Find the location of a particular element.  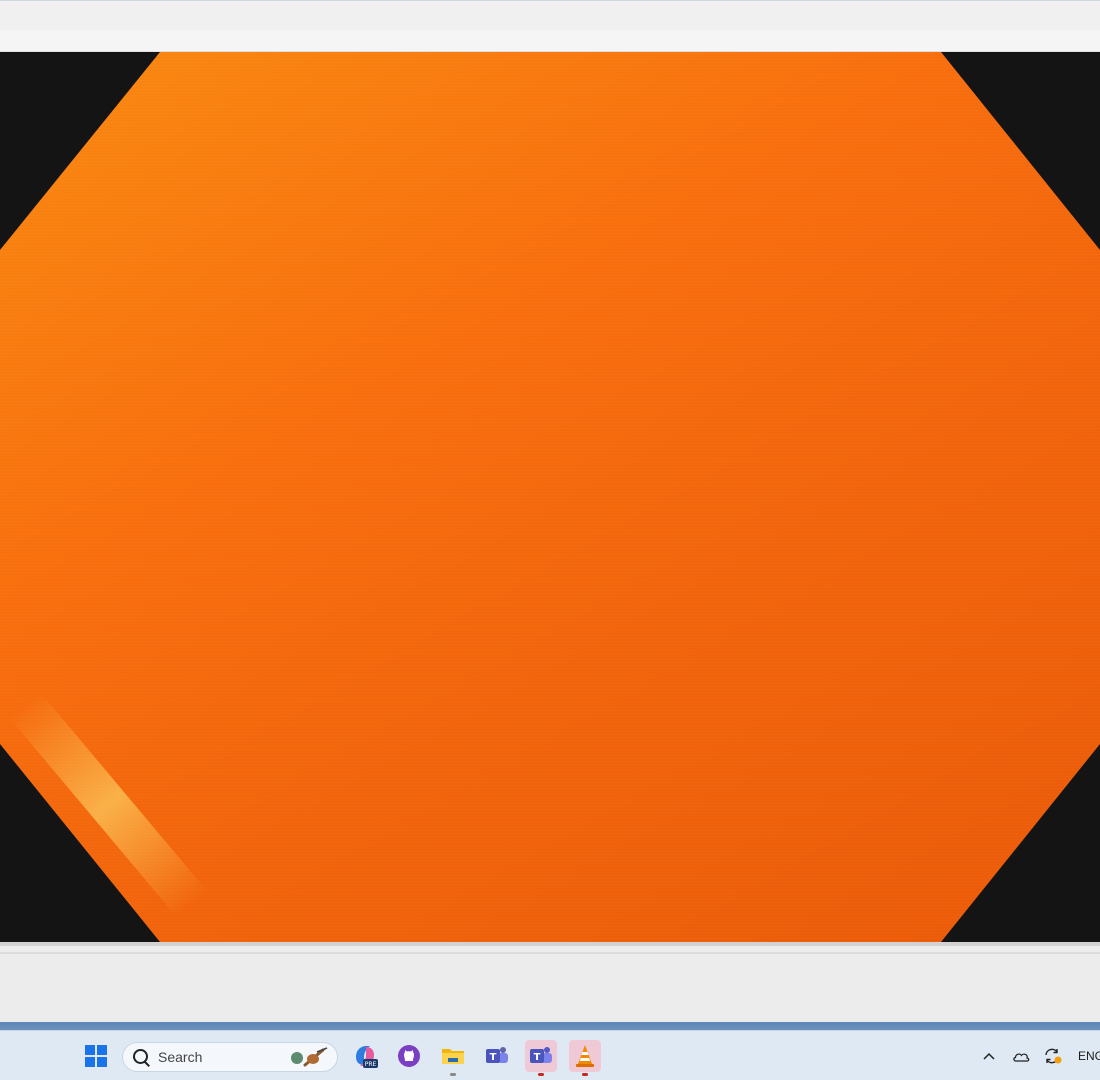

teams-classic-icon: T is located at coordinates (497, 1055).